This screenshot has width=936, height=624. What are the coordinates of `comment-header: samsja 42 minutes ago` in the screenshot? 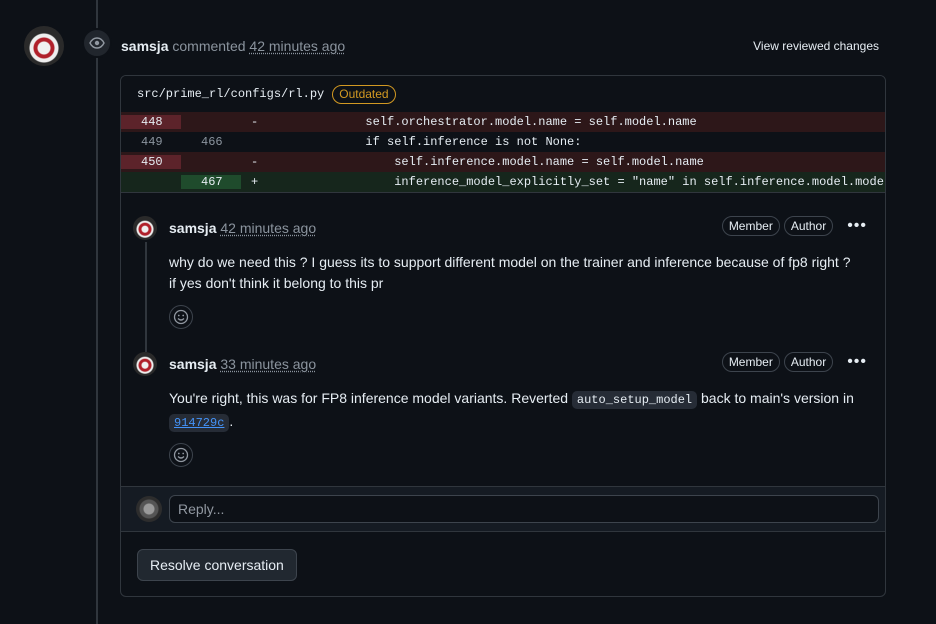 It's located at (242, 228).